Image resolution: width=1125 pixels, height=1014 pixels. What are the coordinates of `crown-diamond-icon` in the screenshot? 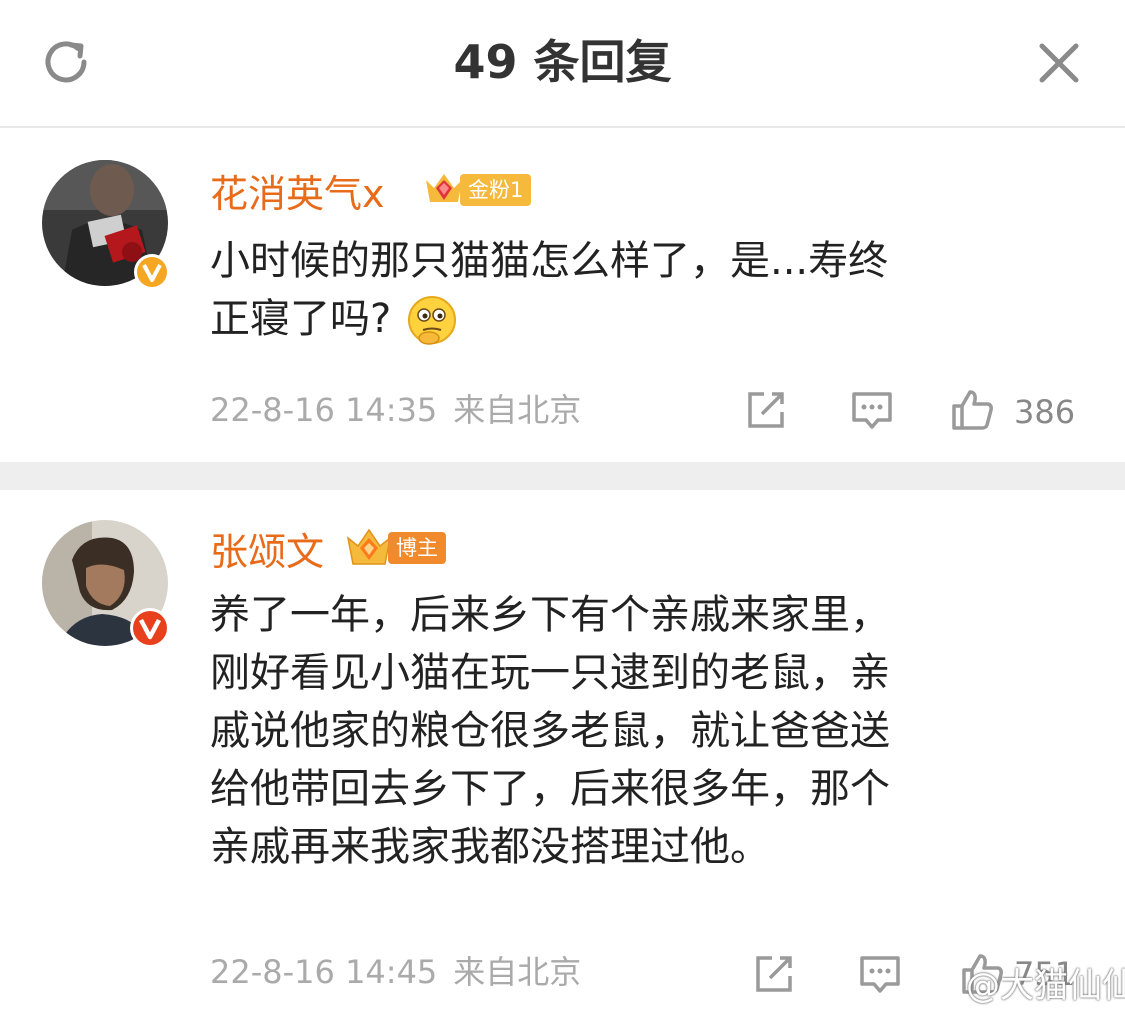 It's located at (369, 546).